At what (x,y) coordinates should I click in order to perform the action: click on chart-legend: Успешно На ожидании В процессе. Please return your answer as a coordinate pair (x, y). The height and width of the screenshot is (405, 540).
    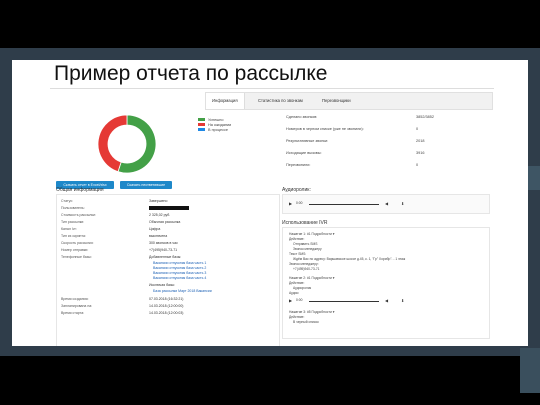
    Looking at the image, I should click on (214, 124).